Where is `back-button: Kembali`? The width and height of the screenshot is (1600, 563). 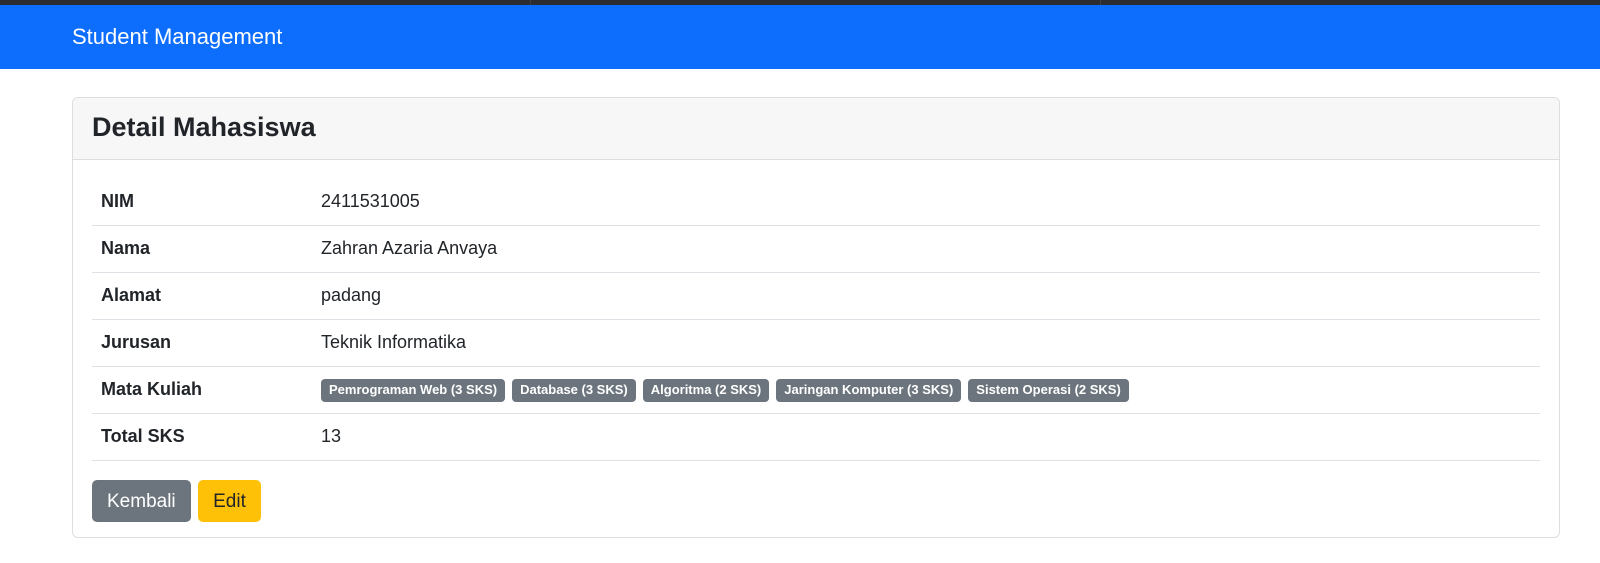 back-button: Kembali is located at coordinates (141, 500).